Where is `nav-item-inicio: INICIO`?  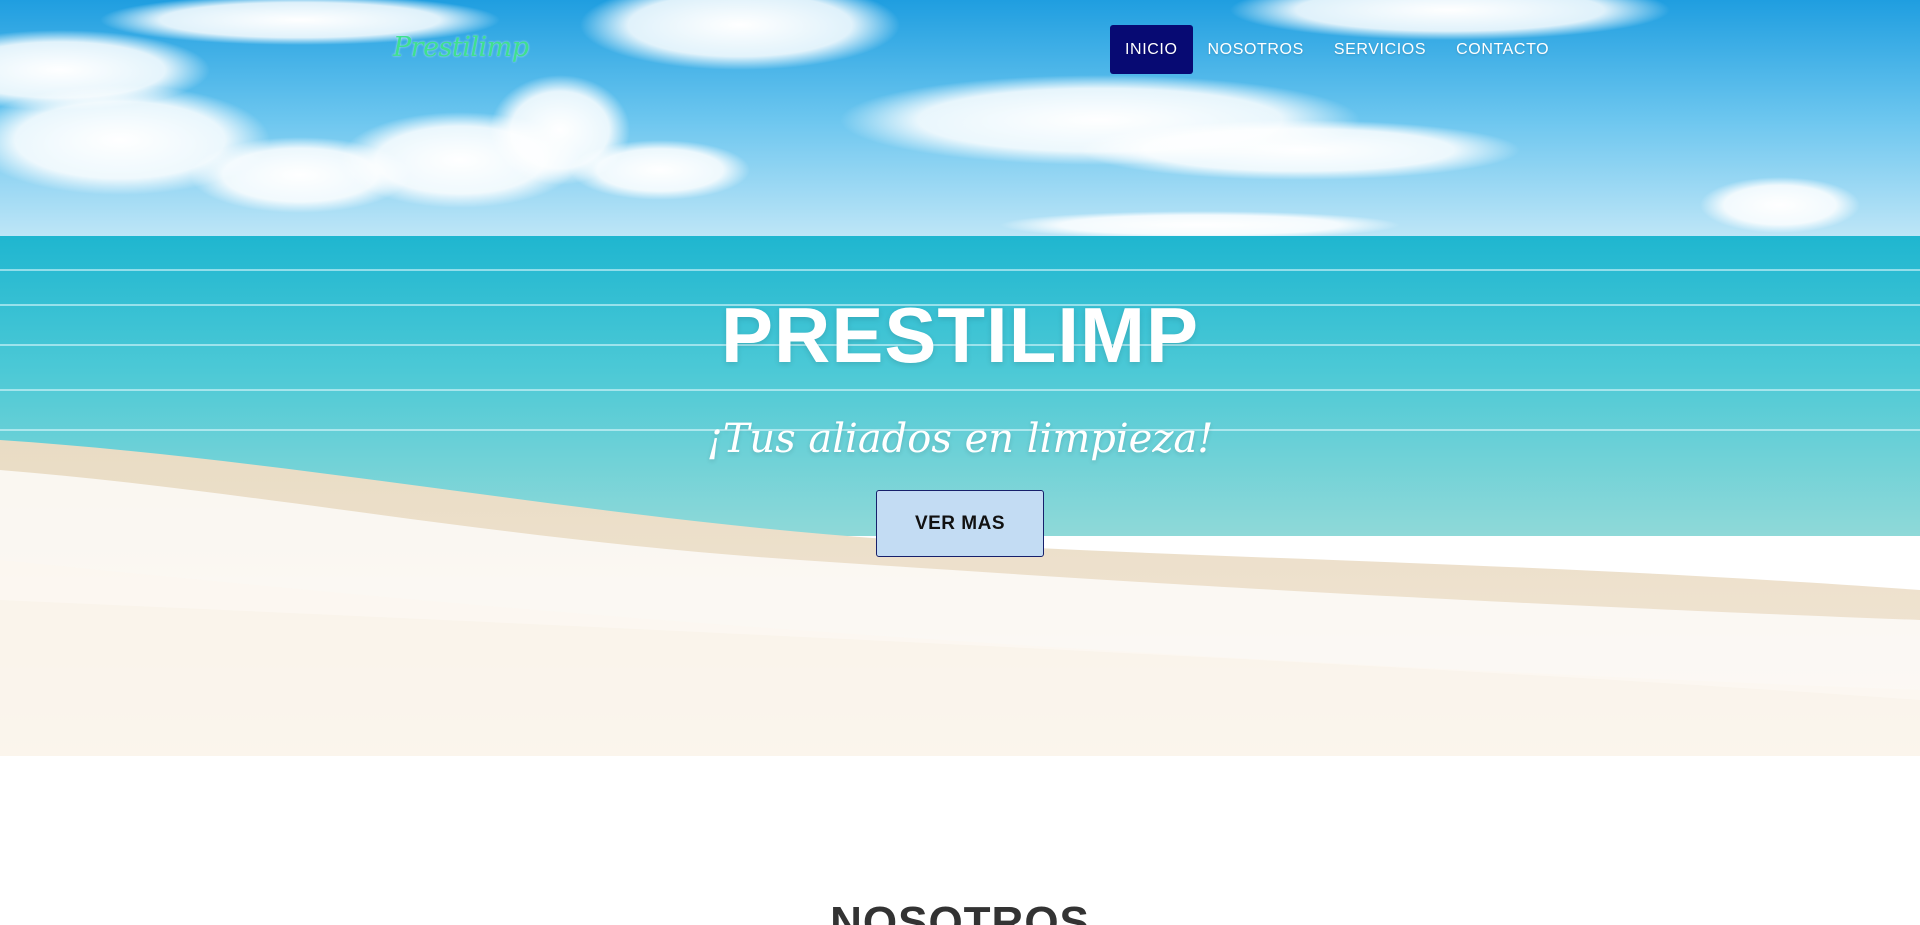 nav-item-inicio: INICIO is located at coordinates (1151, 49).